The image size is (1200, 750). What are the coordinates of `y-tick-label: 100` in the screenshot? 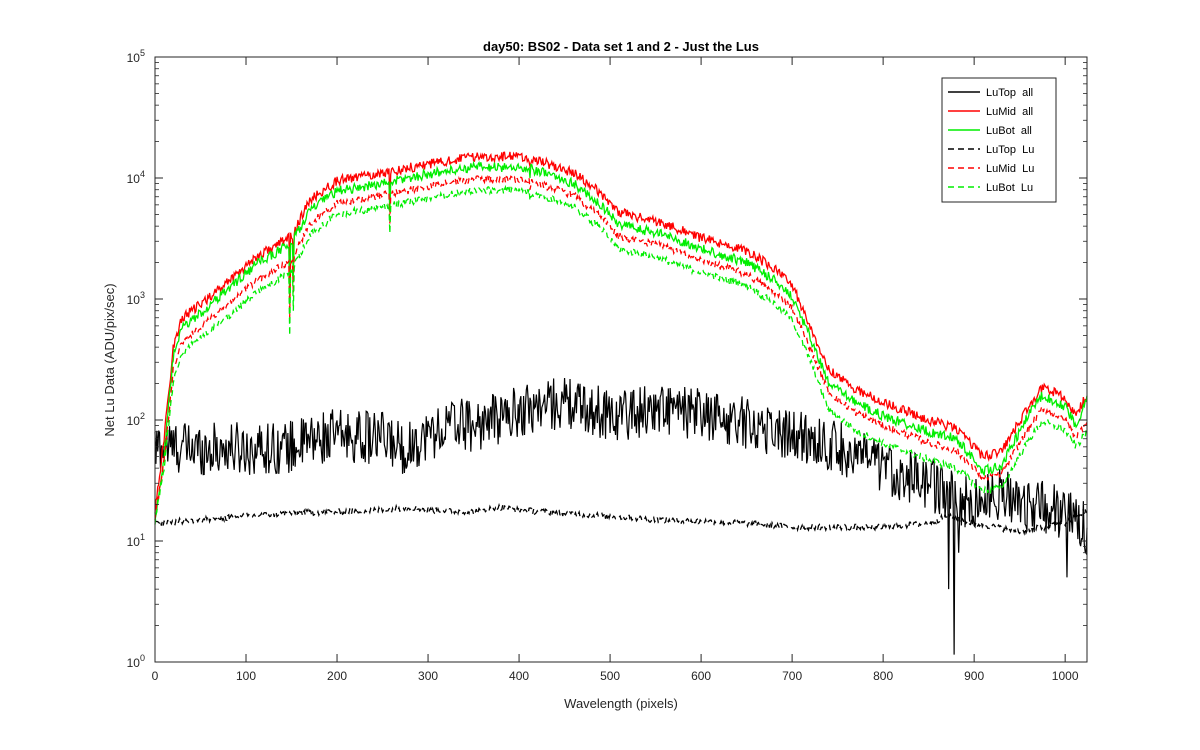 It's located at (136, 661).